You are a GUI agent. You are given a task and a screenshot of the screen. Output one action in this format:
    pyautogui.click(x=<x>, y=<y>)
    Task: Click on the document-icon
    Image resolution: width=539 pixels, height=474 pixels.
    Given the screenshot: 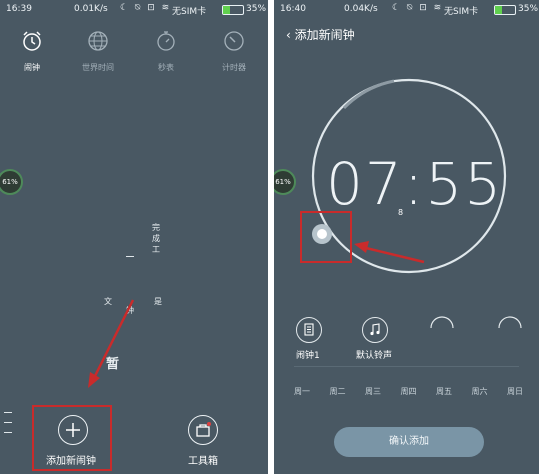 What is the action you would take?
    pyautogui.click(x=309, y=329)
    